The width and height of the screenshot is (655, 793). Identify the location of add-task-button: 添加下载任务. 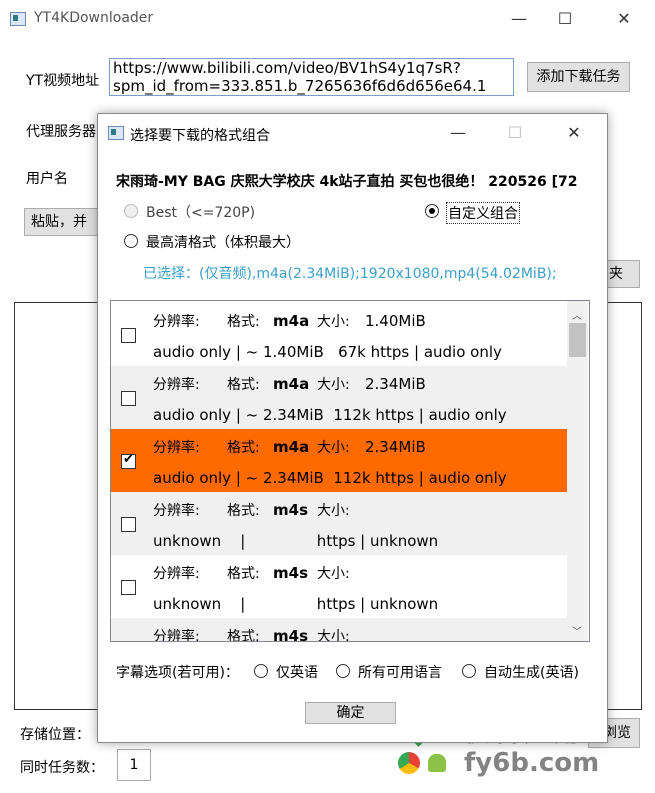
(578, 77).